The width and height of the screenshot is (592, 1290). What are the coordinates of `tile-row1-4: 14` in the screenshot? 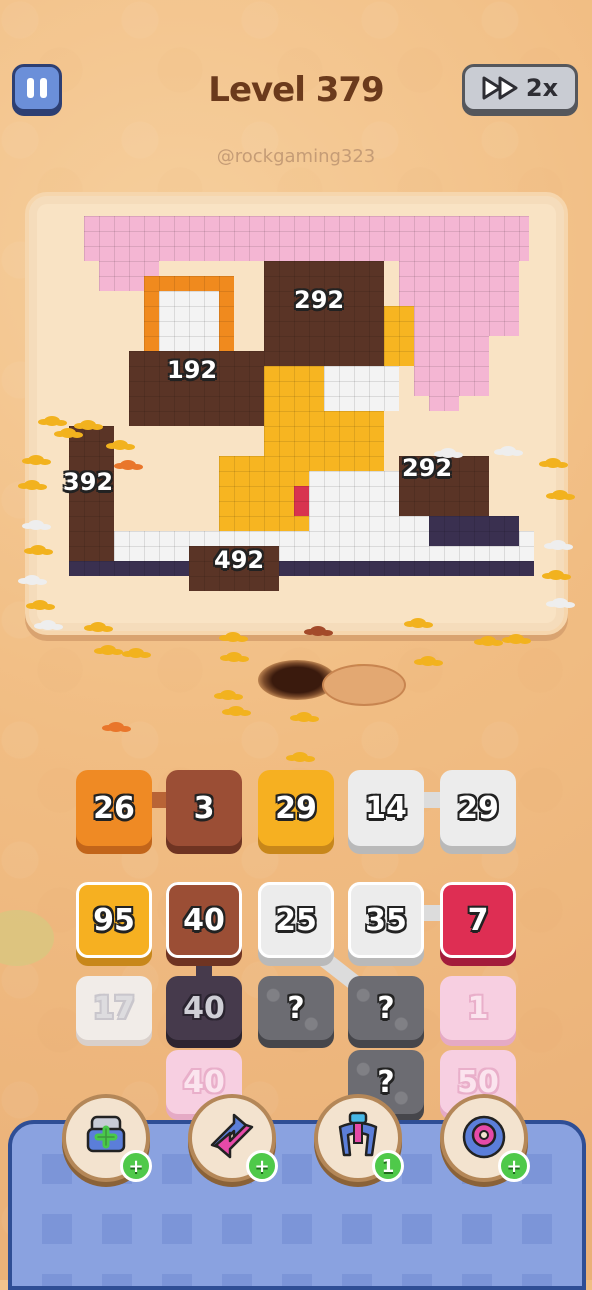 It's located at (386, 808).